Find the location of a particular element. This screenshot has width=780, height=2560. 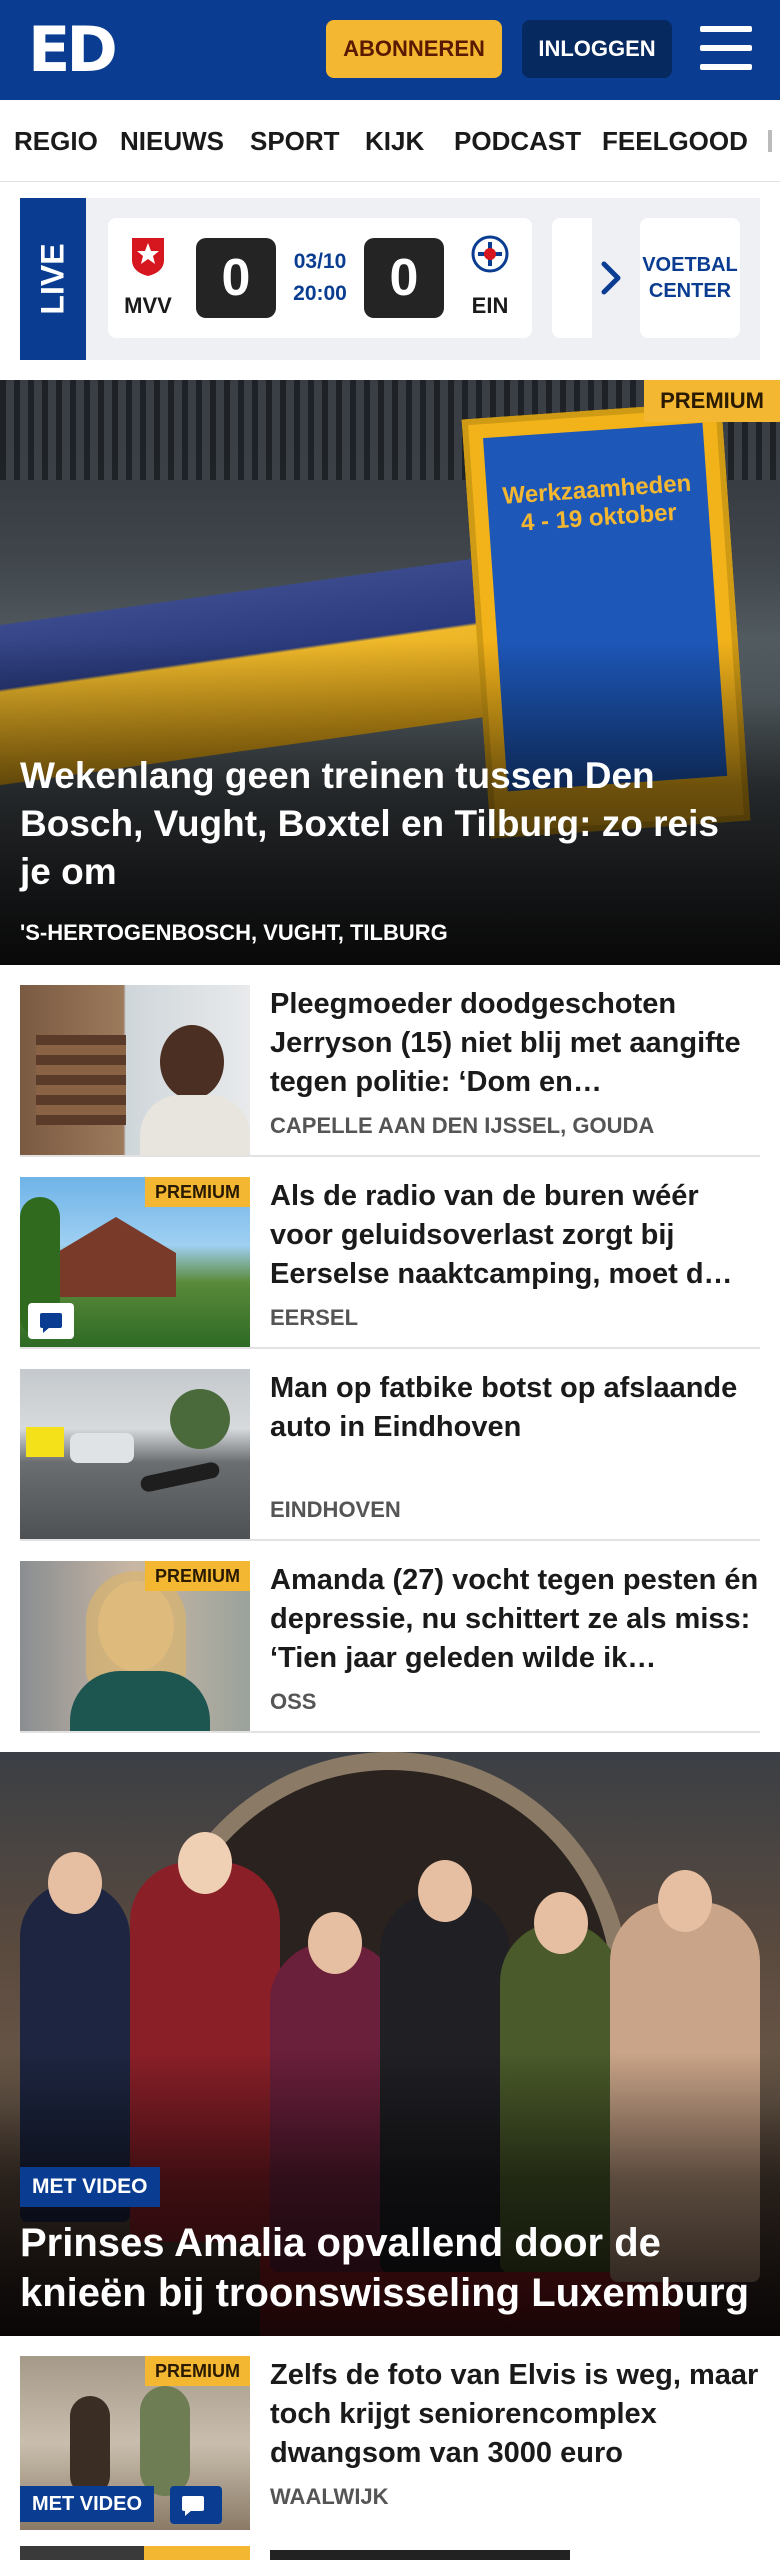

subscribe-button: ABONNEREN is located at coordinates (414, 49).